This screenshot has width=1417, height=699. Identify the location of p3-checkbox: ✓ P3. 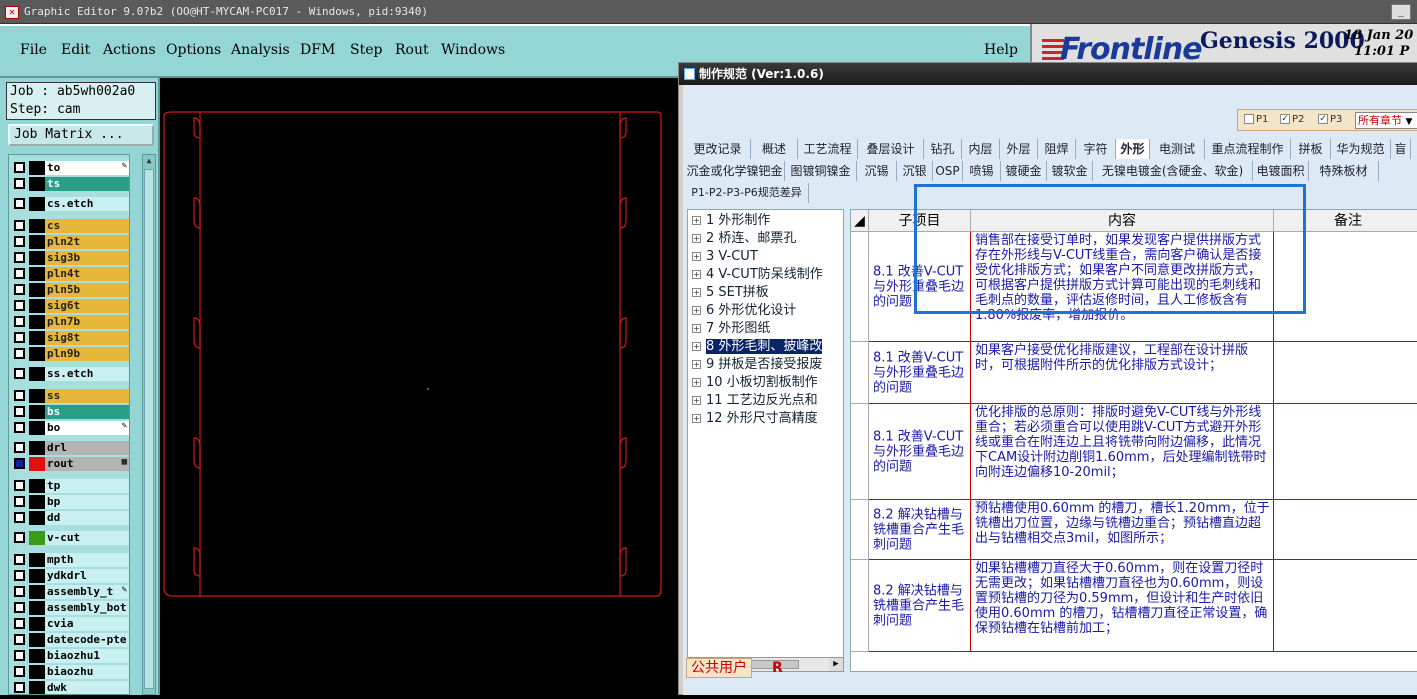
(1330, 119).